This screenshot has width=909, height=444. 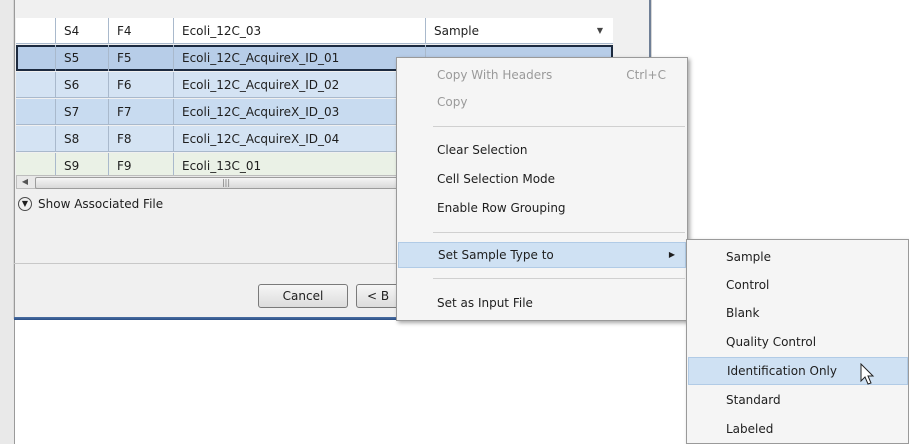 I want to click on menu-item-copy: Copy, so click(x=542, y=102).